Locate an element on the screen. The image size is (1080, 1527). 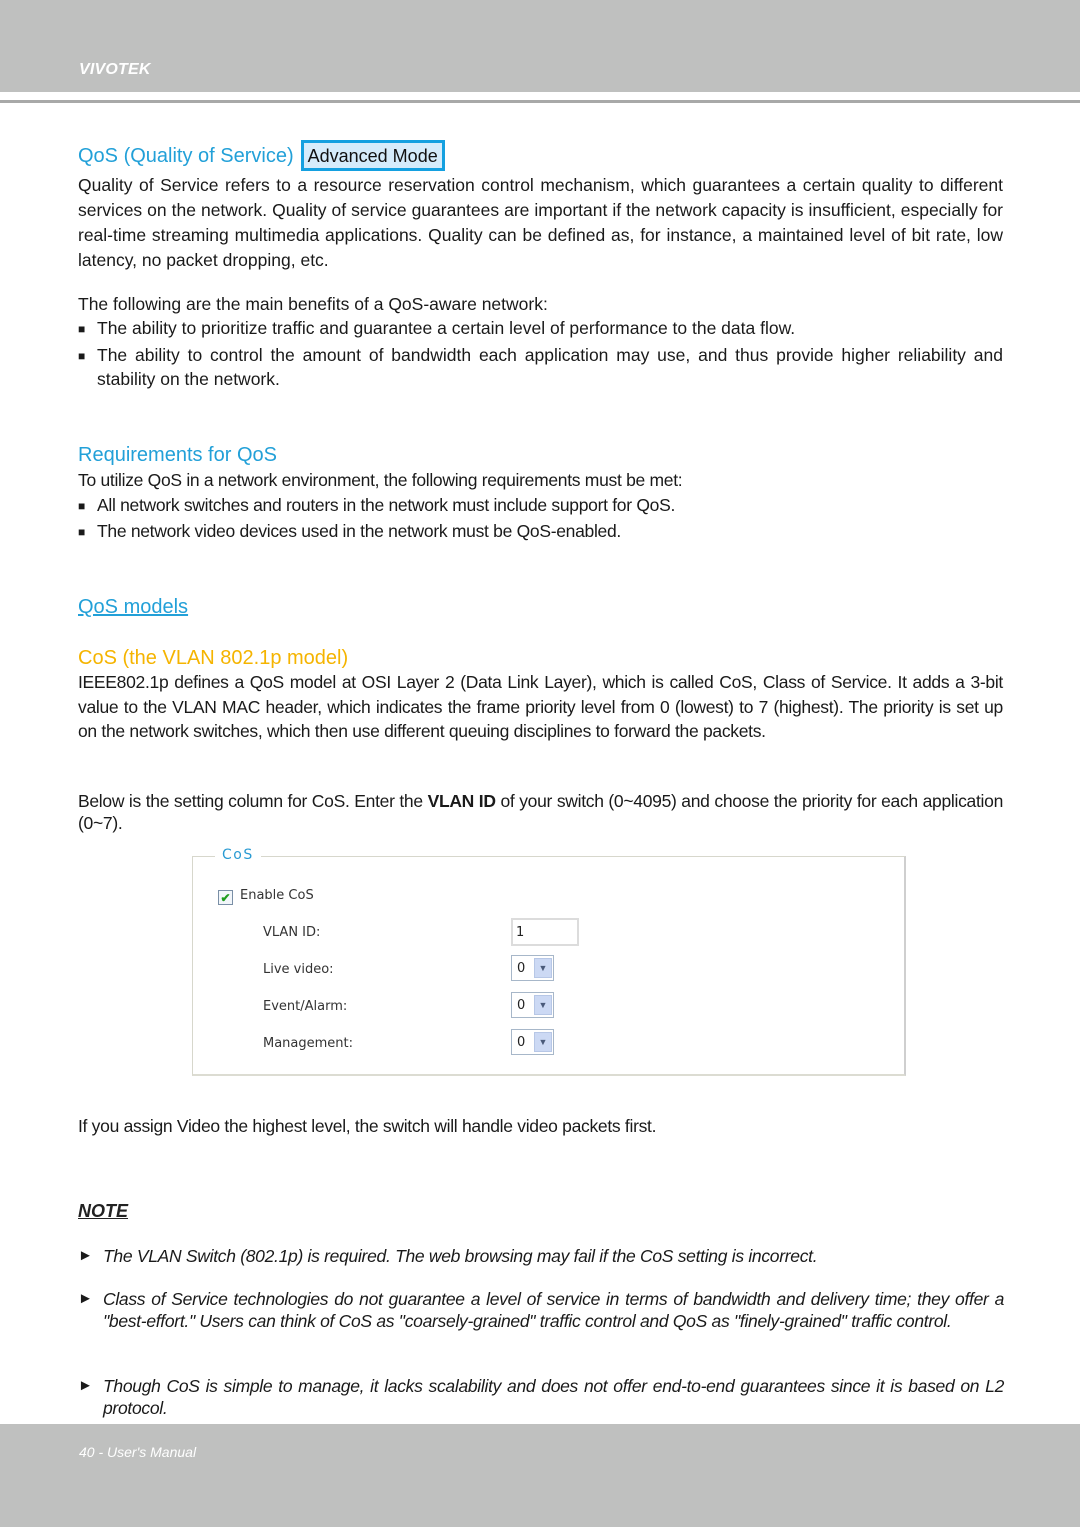
section-title-cos: CoS (the VLAN 802.1p model) is located at coordinates (213, 658).